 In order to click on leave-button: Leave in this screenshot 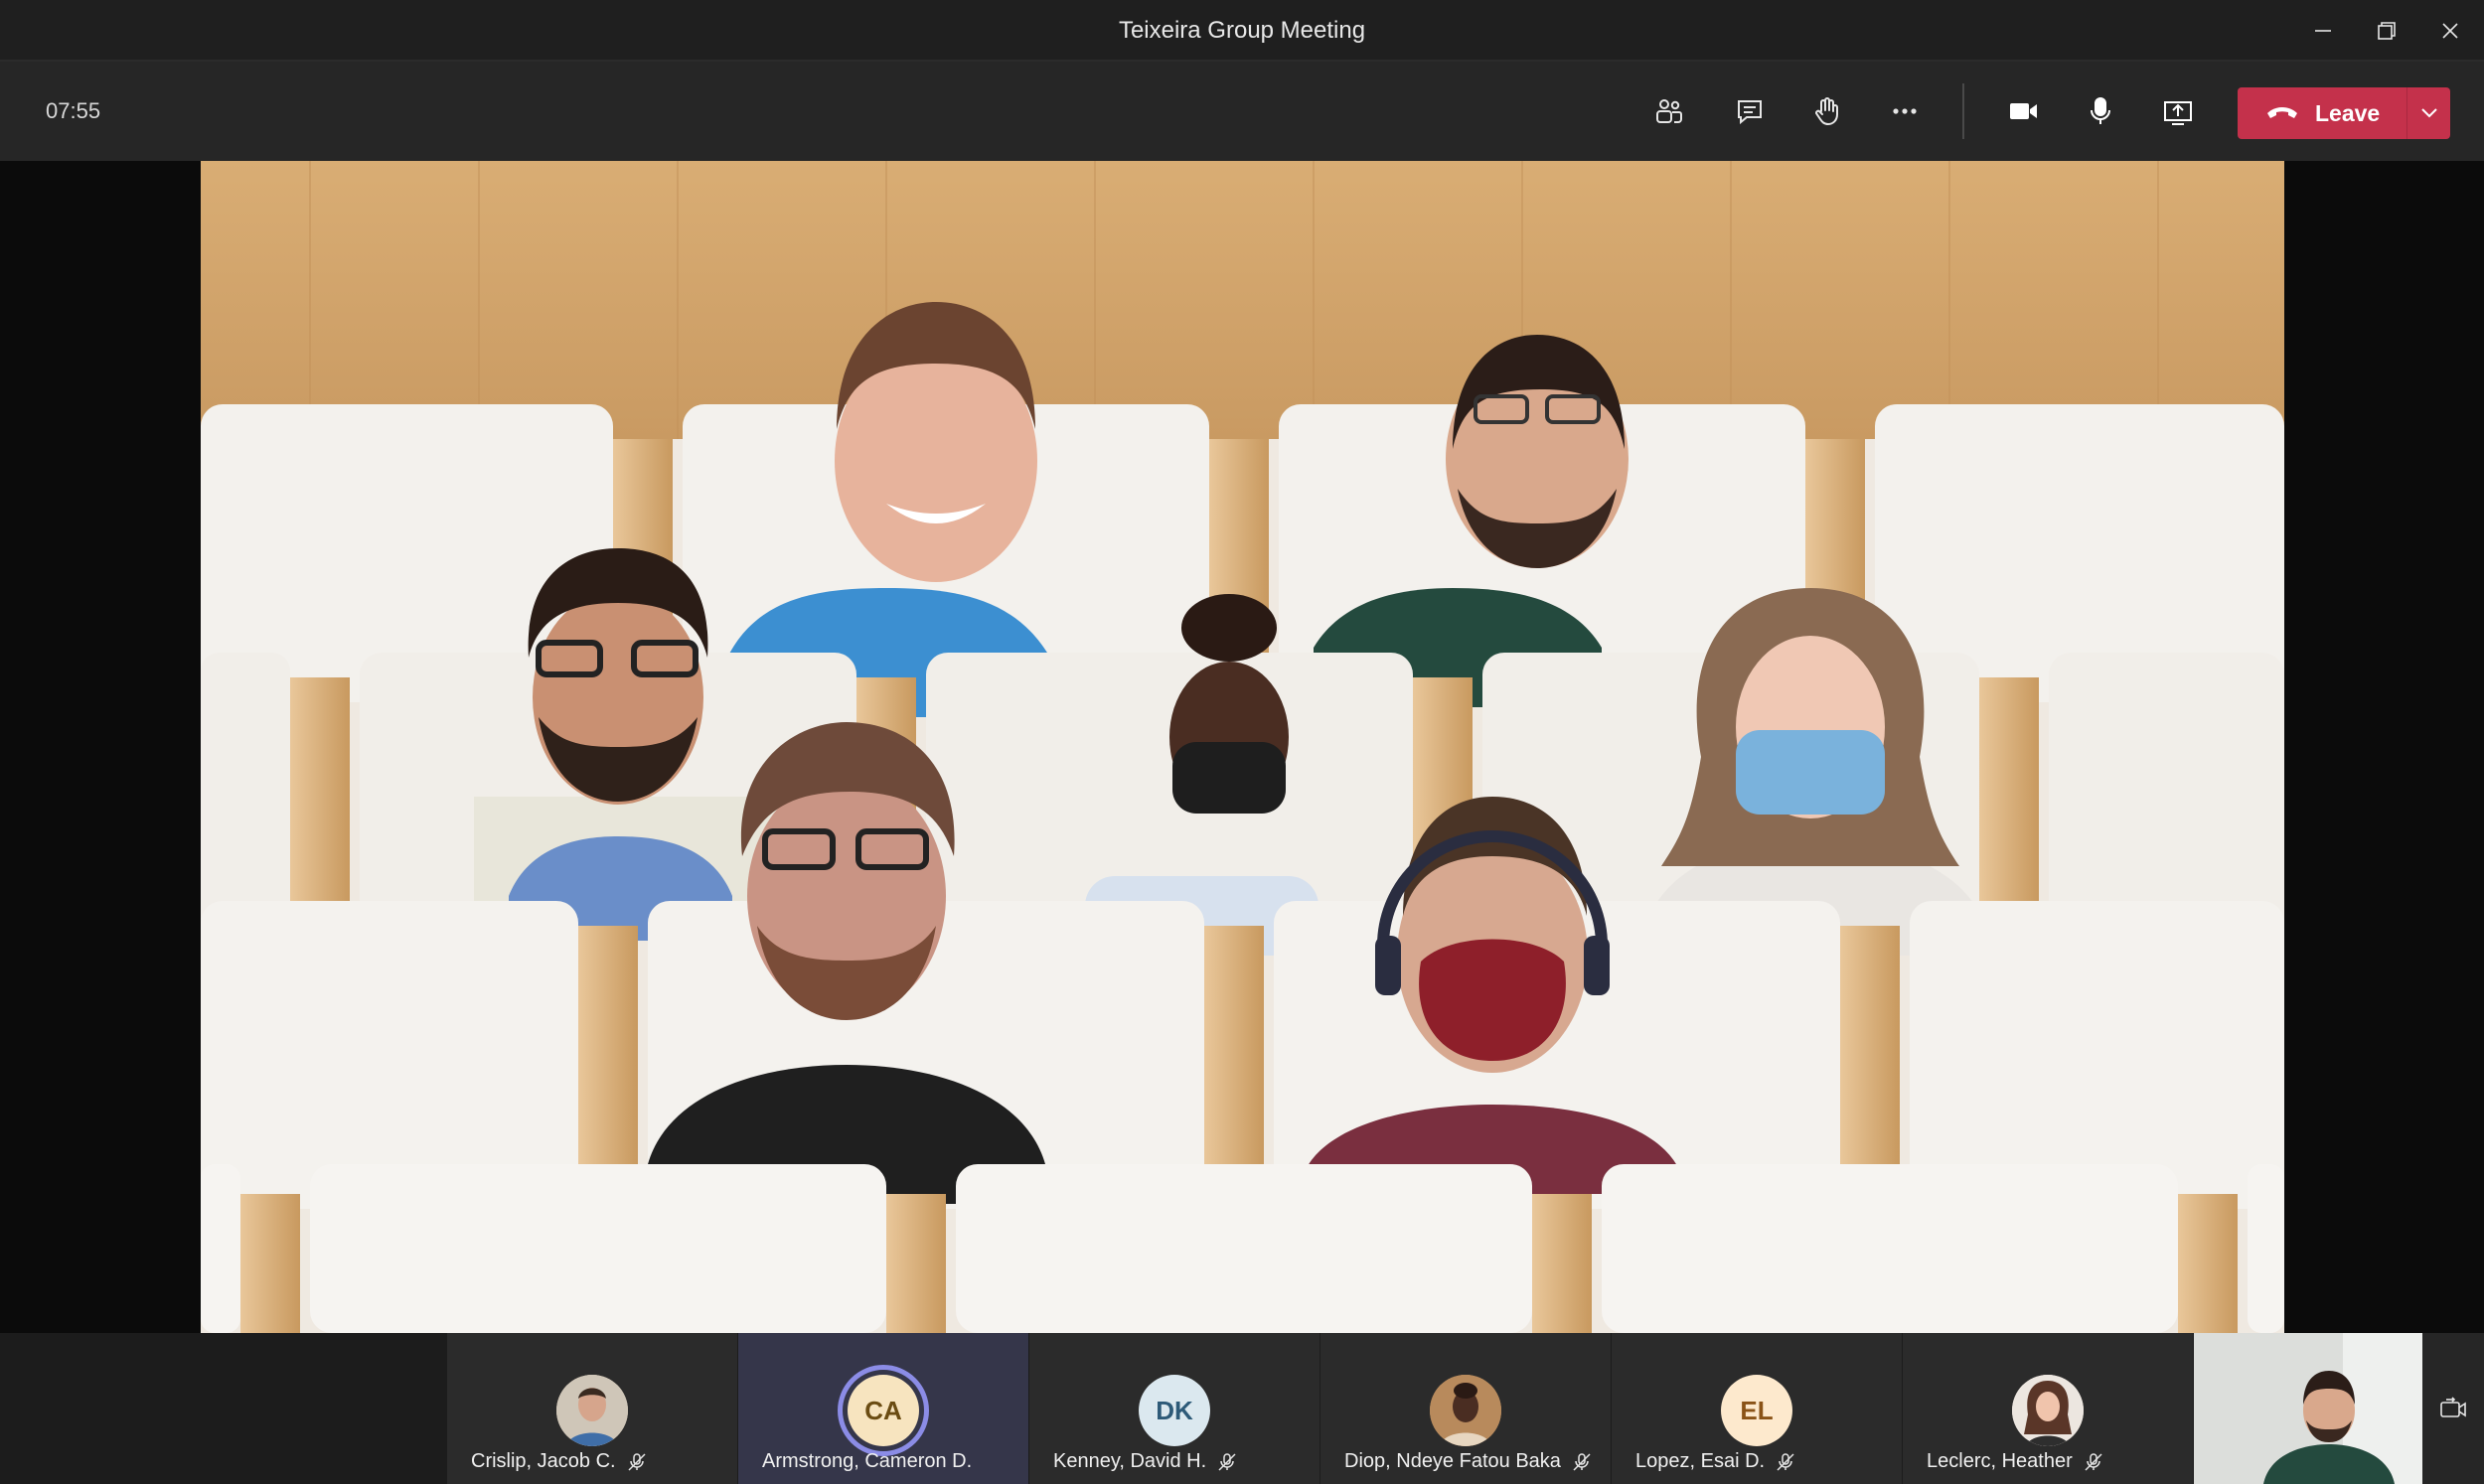, I will do `click(2322, 113)`.